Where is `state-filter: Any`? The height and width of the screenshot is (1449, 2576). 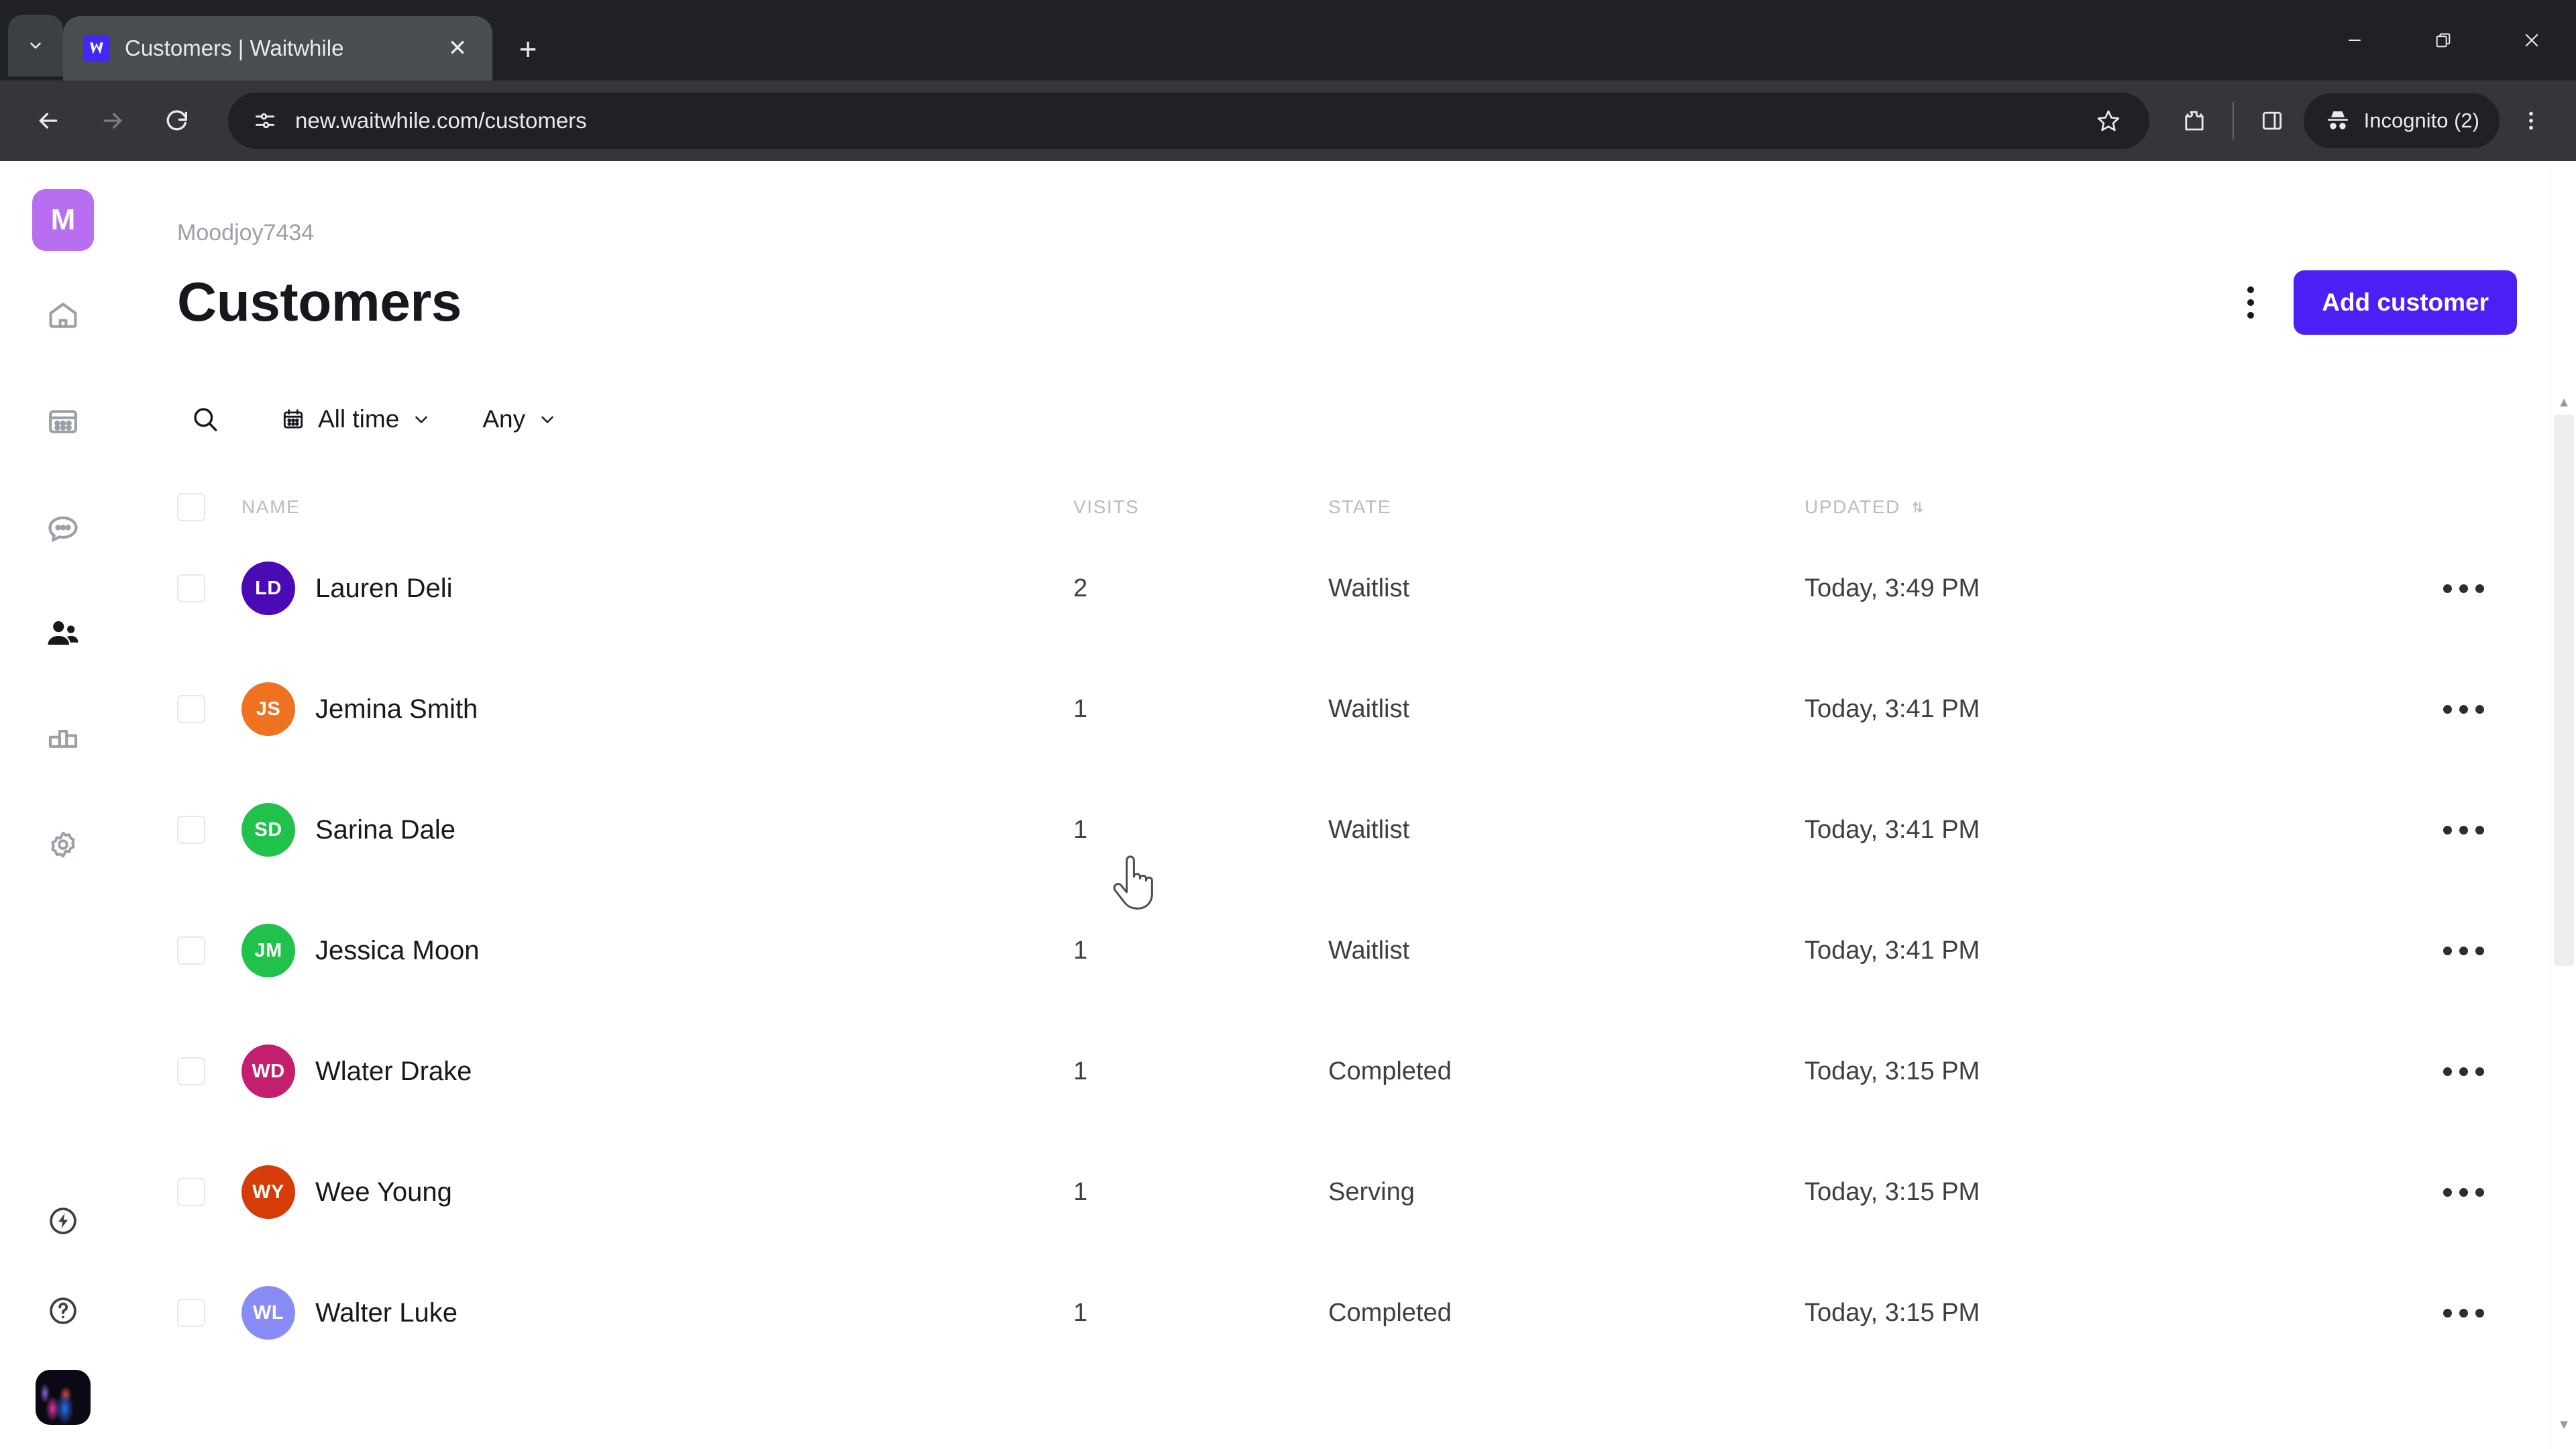
state-filter: Any is located at coordinates (520, 419).